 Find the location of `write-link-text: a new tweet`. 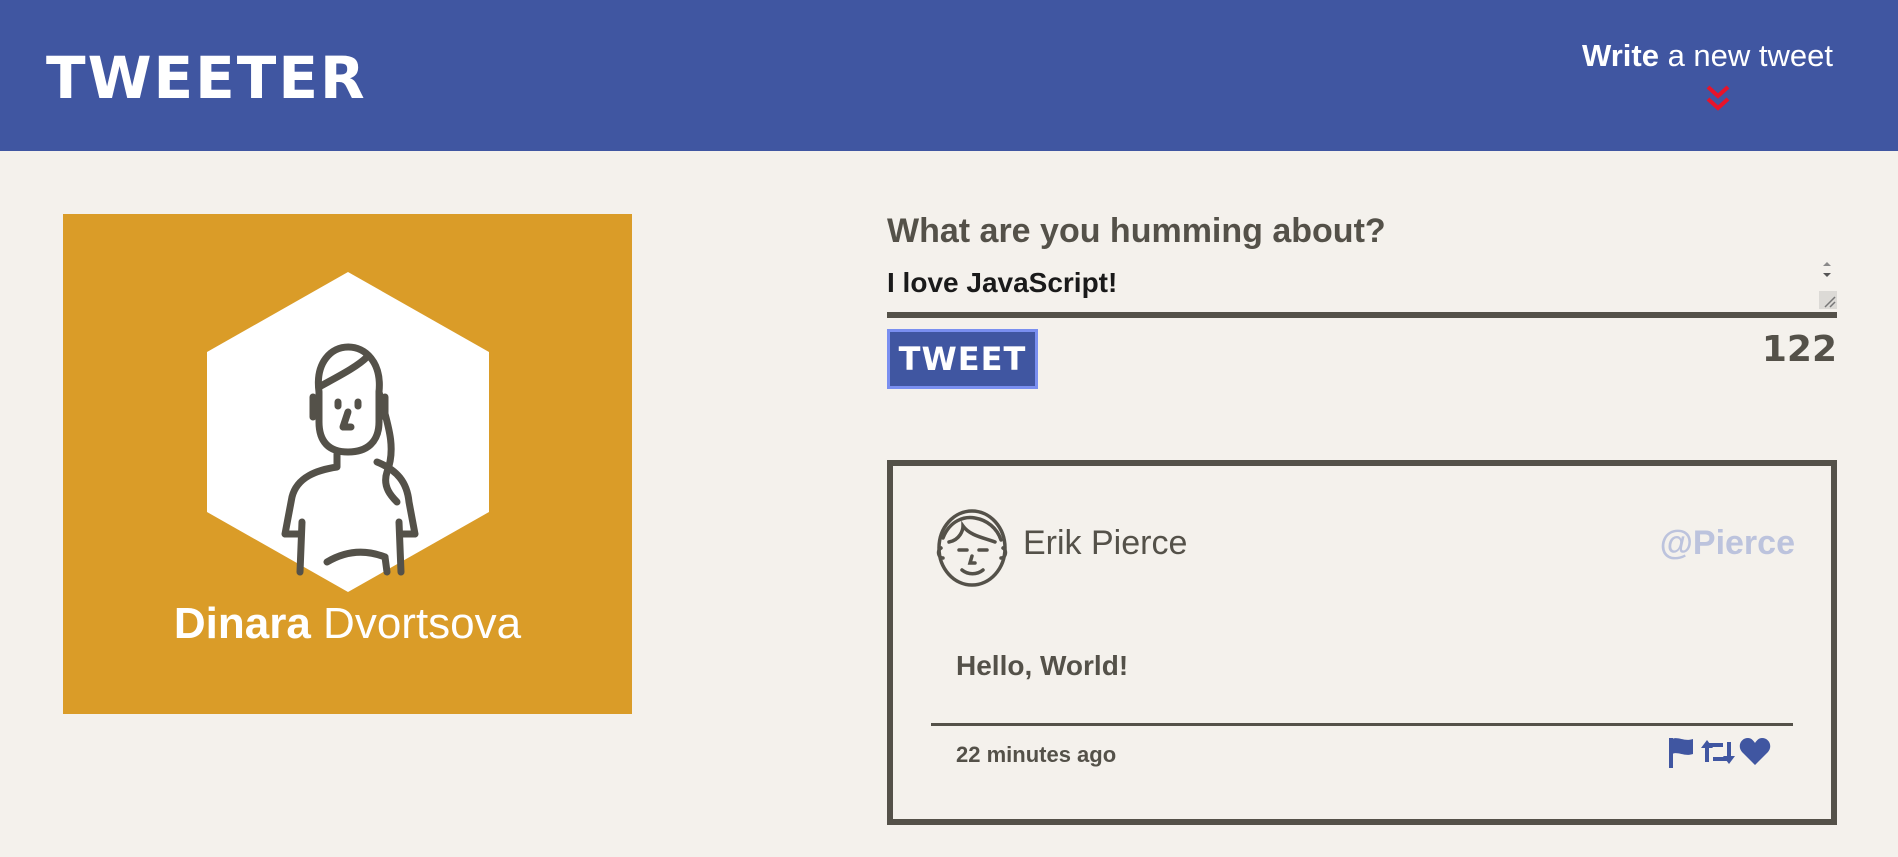

write-link-text: a new tweet is located at coordinates (1745, 55).